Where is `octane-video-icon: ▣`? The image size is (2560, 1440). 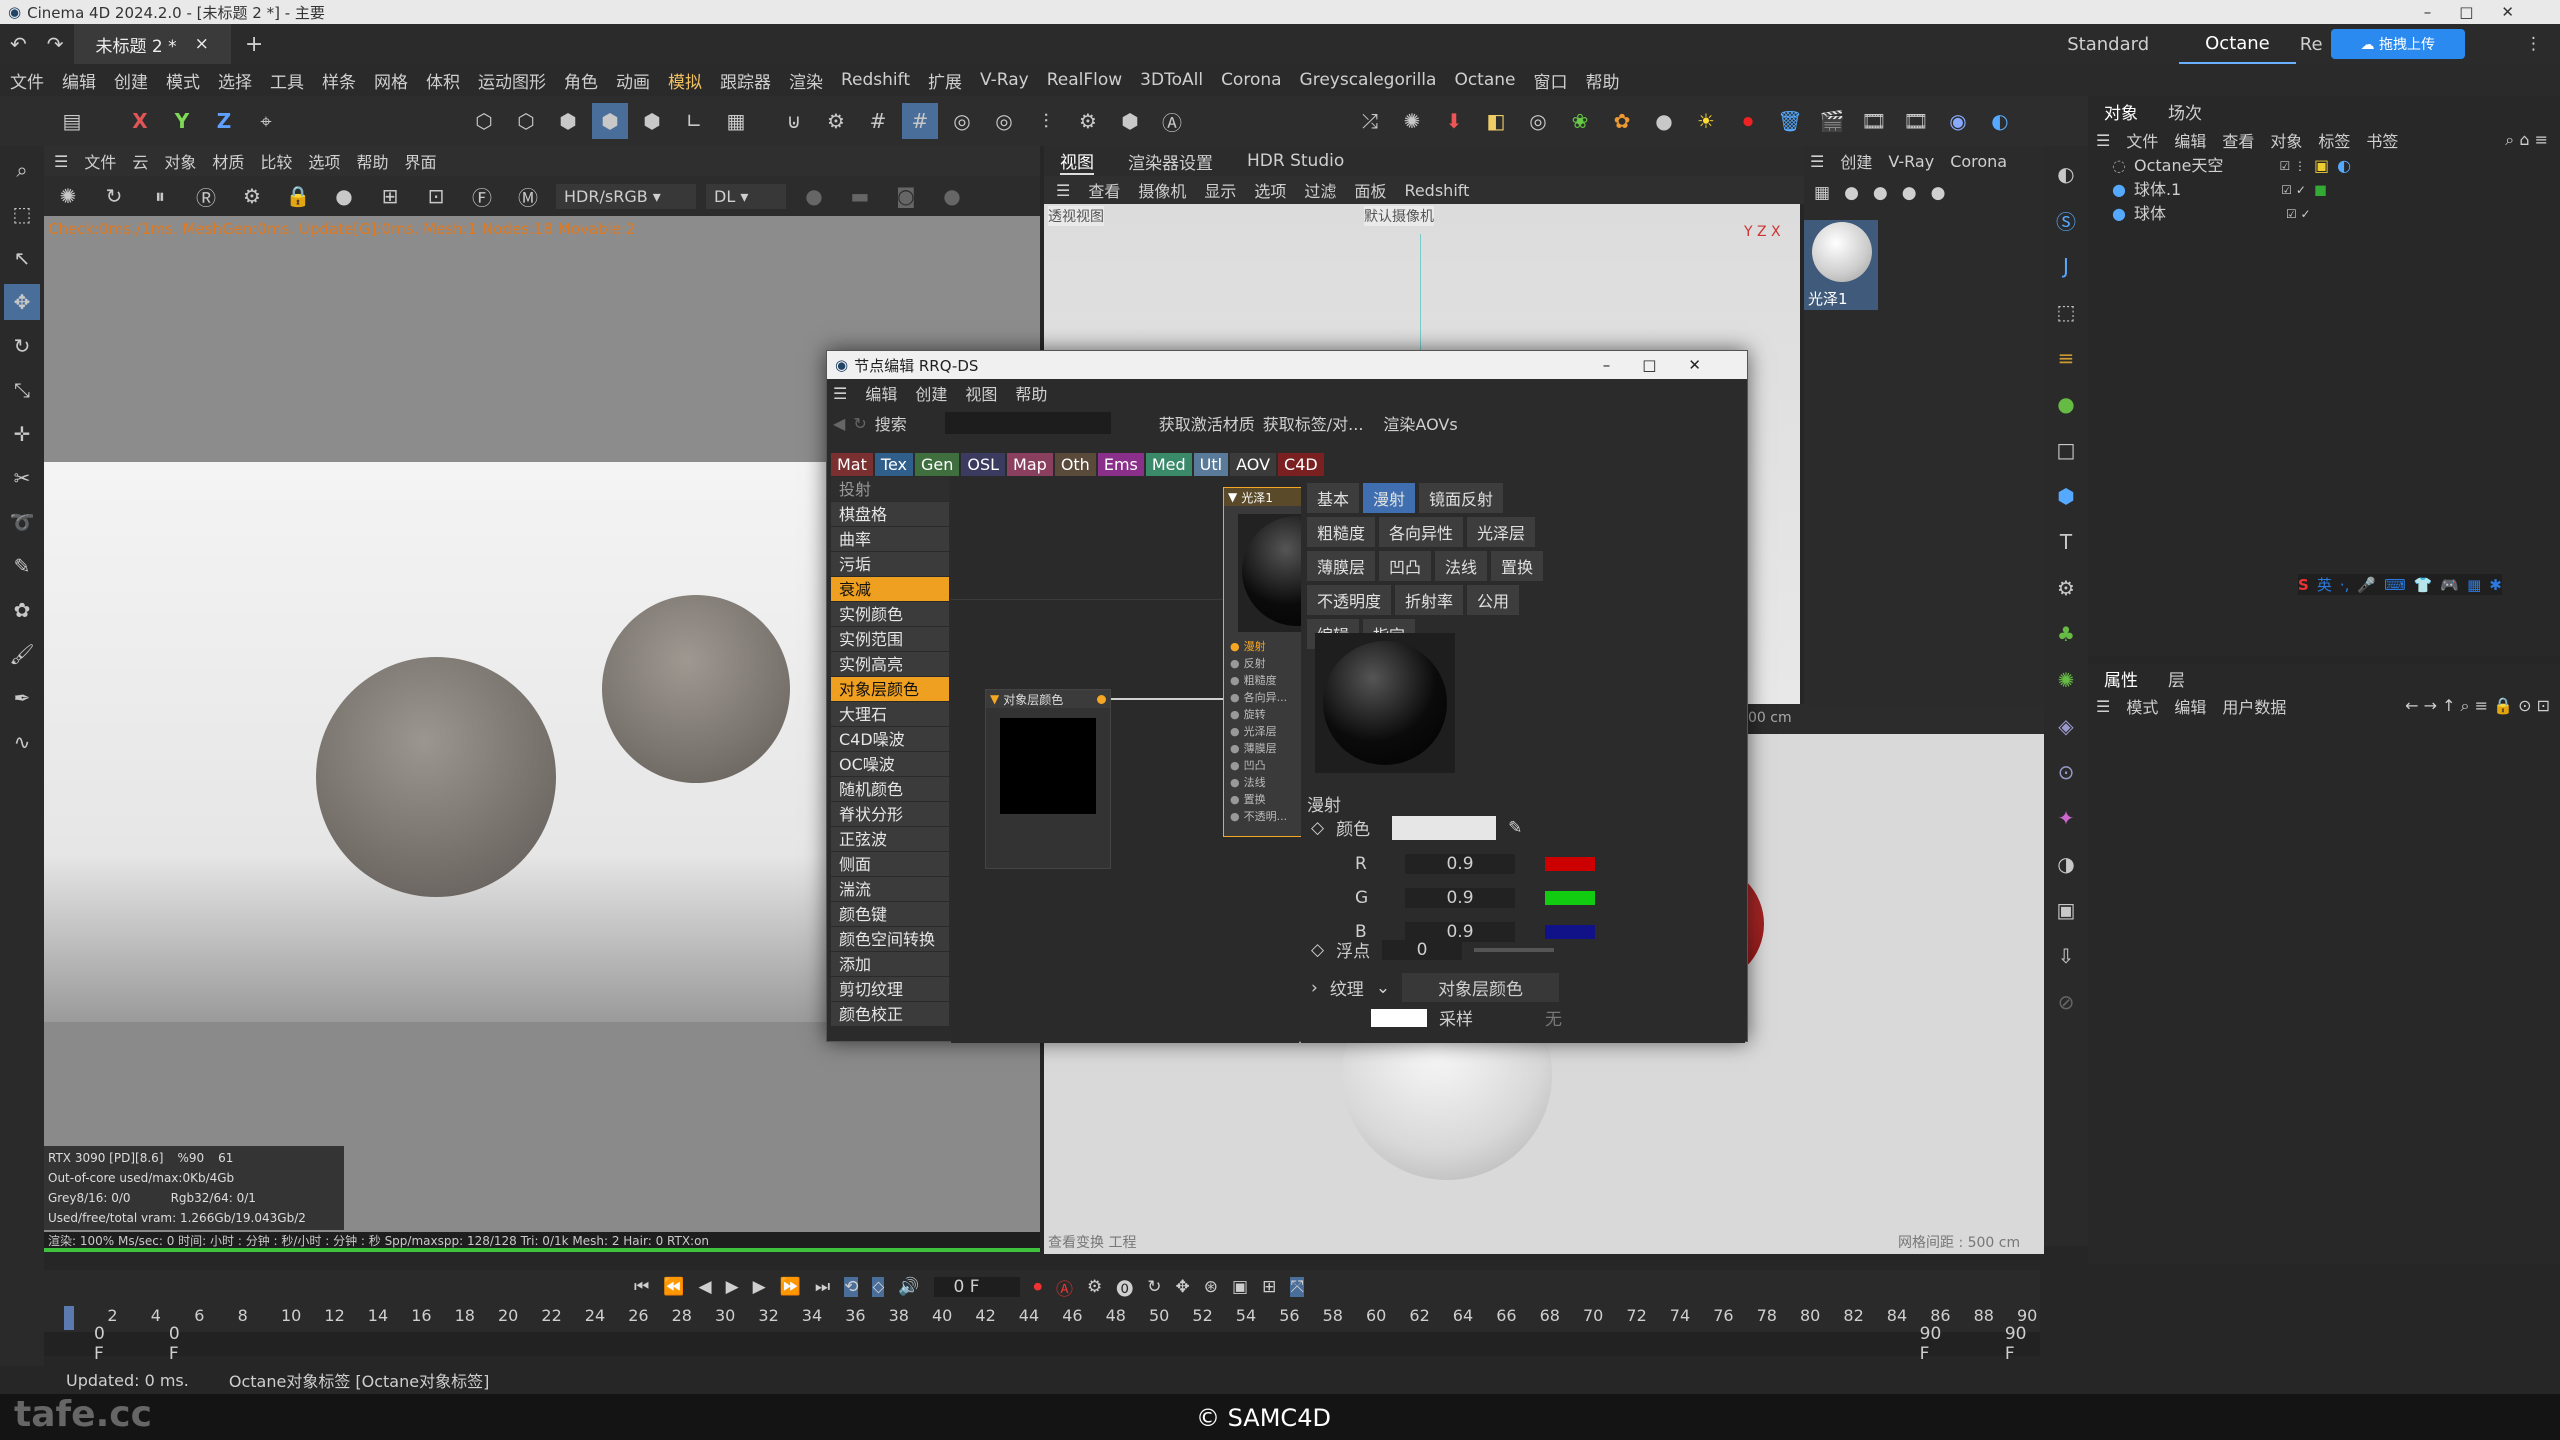 octane-video-icon: ▣ is located at coordinates (2066, 910).